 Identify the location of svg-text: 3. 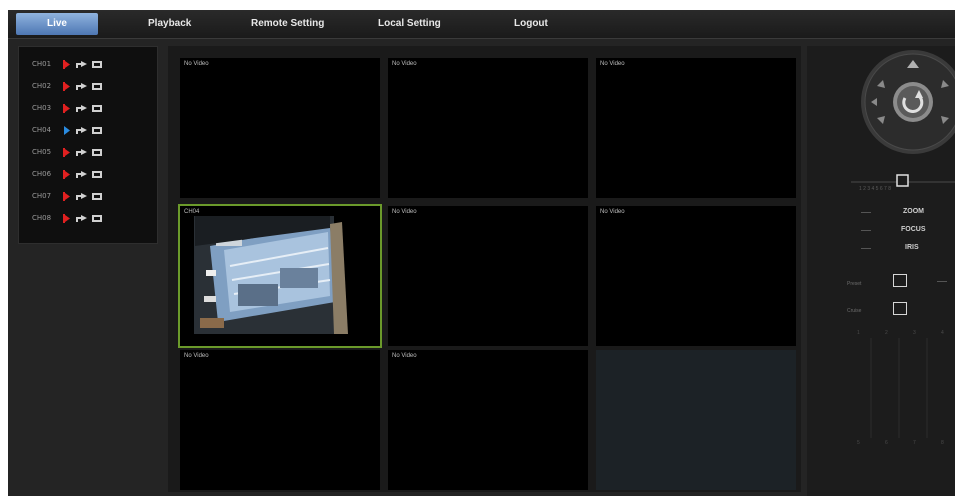
(914, 333).